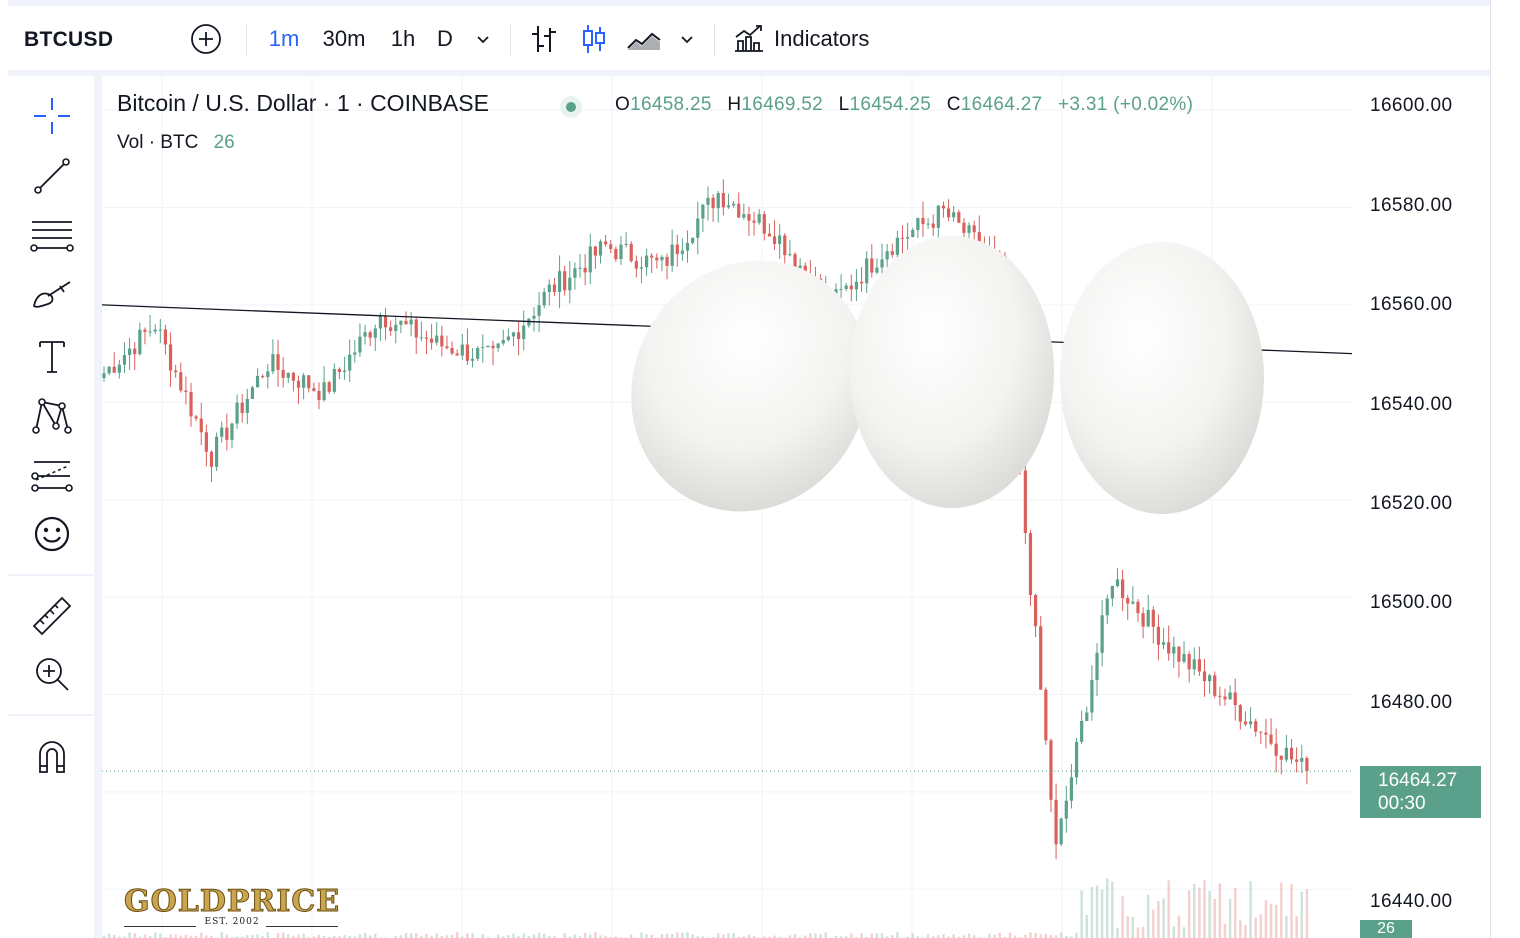 The image size is (1520, 938). What do you see at coordinates (52, 756) in the screenshot?
I see `magnet-tool` at bounding box center [52, 756].